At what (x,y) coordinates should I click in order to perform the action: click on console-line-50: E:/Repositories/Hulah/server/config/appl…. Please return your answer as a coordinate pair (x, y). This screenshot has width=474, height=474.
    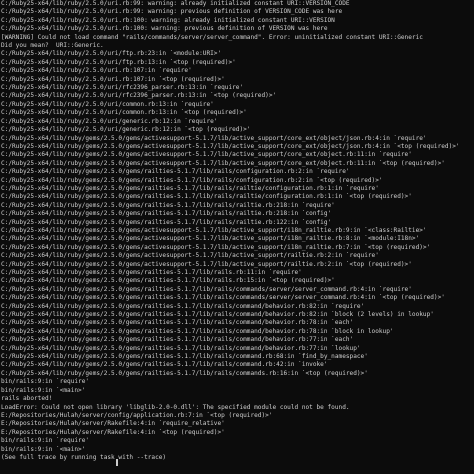
    Looking at the image, I should click on (137, 415).